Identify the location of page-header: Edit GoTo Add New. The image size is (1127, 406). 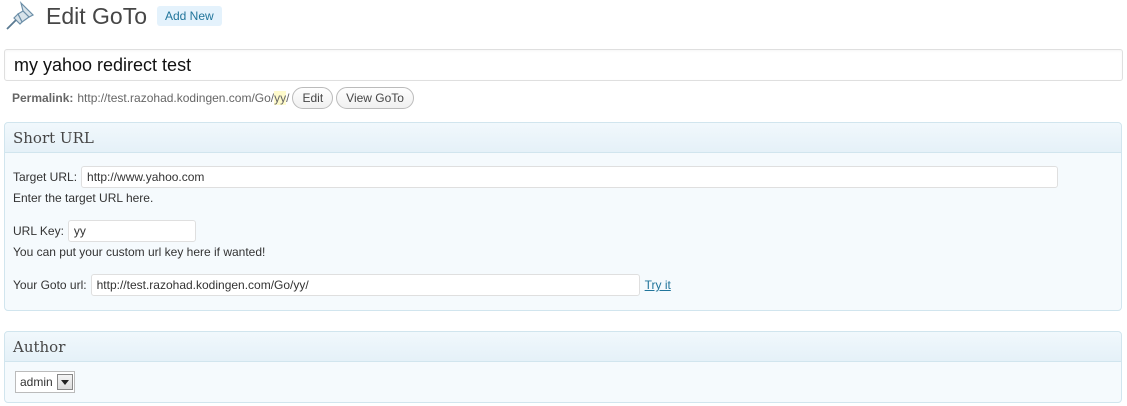
(113, 16).